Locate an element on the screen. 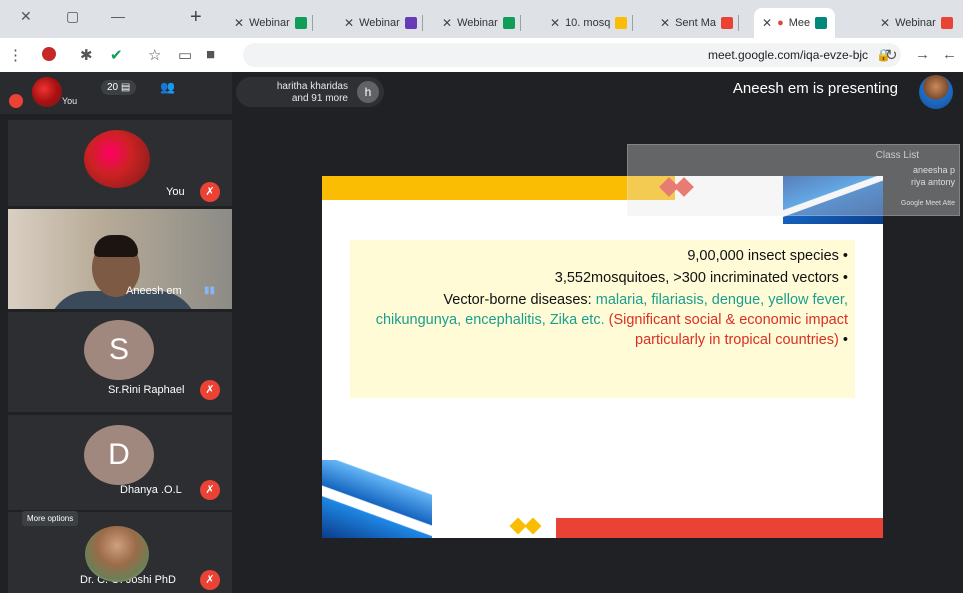 This screenshot has width=963, height=593. tab-4: ✕ 10. mosq is located at coordinates (592, 23).